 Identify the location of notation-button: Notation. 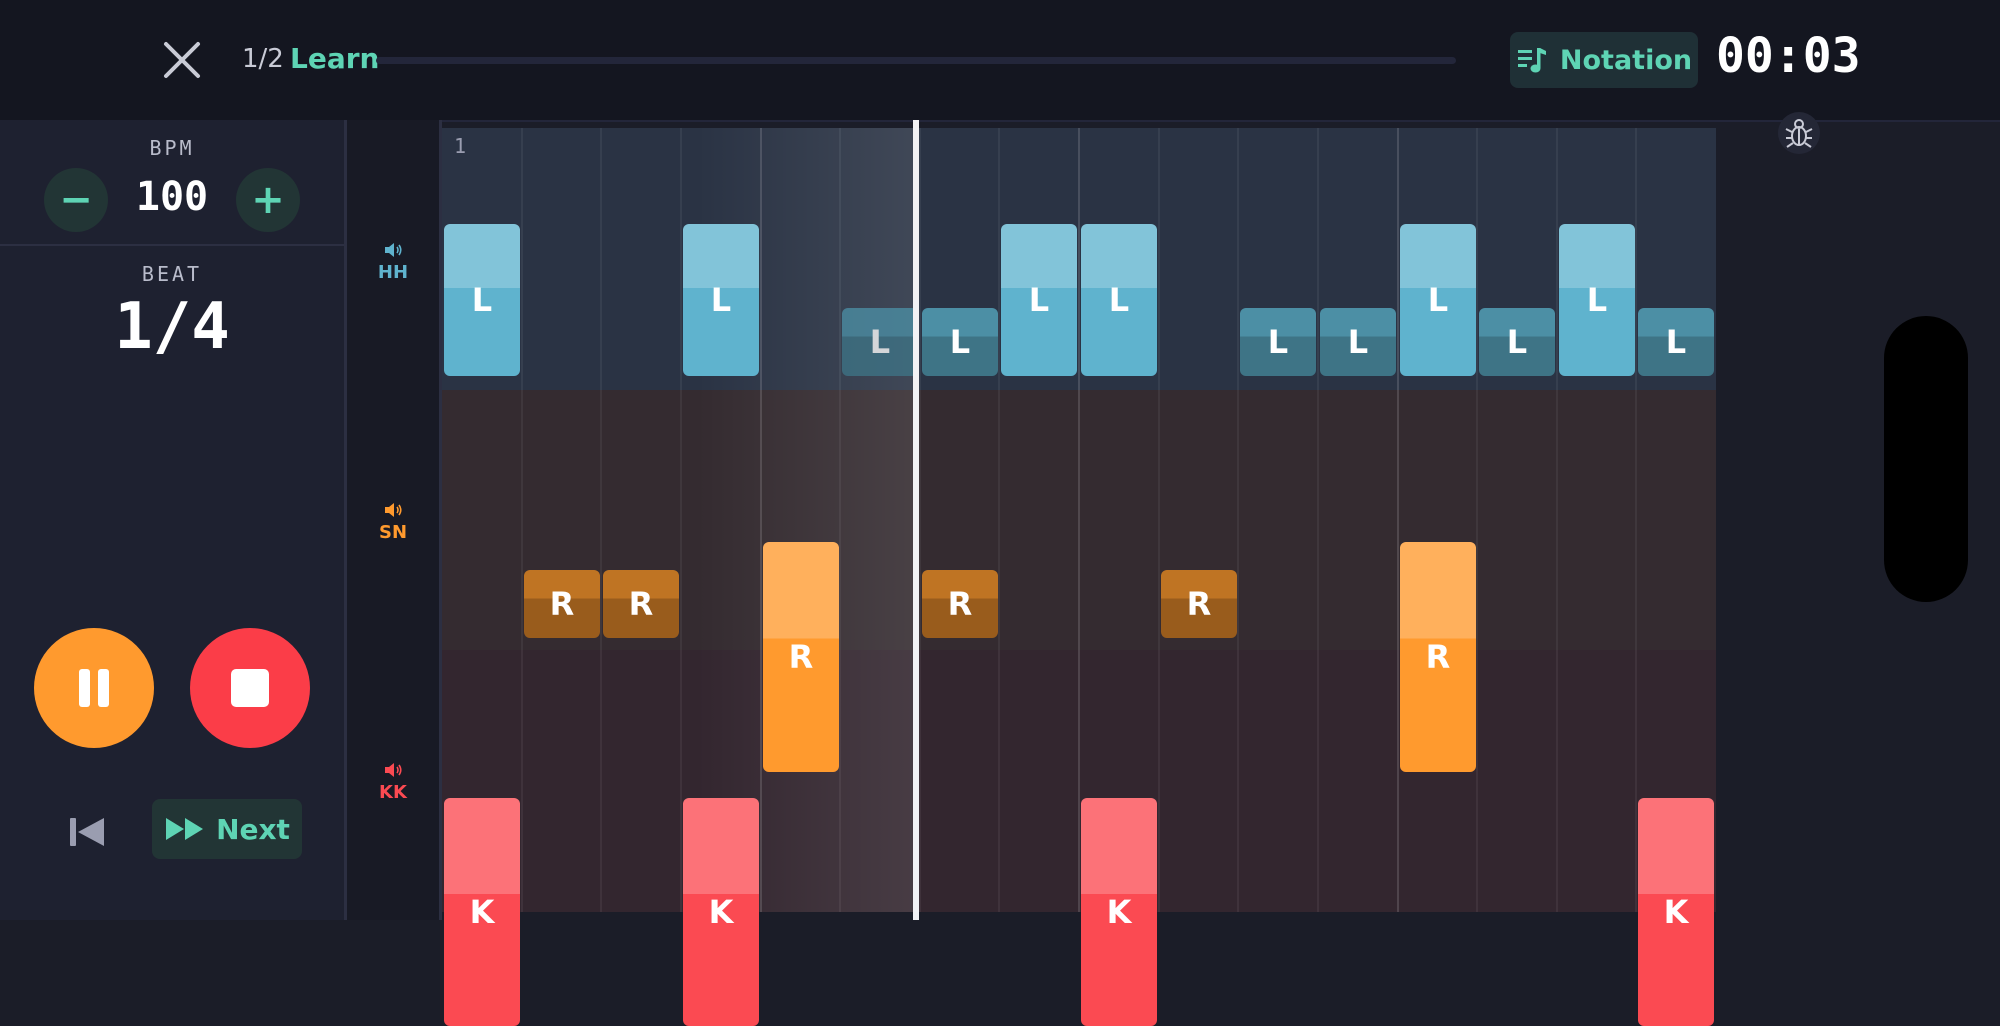
(1604, 60).